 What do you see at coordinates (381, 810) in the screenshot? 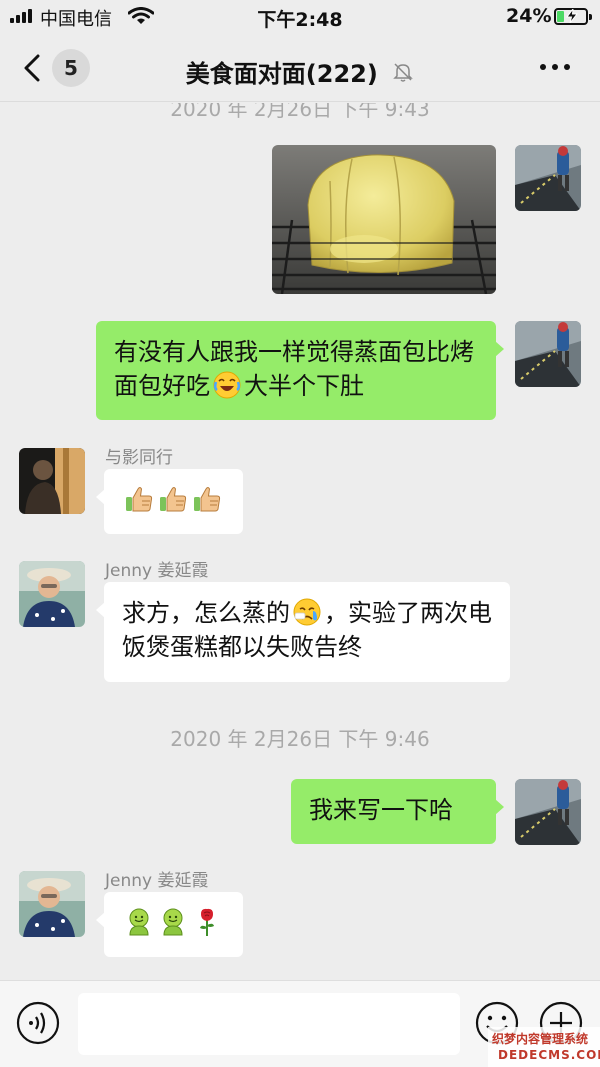
I see `message-text: 我来写一下哈` at bounding box center [381, 810].